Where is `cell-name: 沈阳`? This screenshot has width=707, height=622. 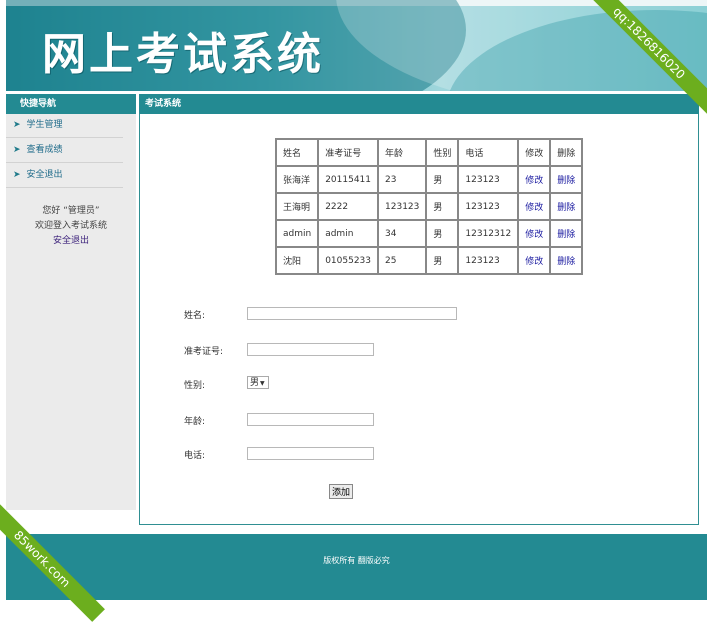
cell-name: 沈阳 is located at coordinates (297, 260).